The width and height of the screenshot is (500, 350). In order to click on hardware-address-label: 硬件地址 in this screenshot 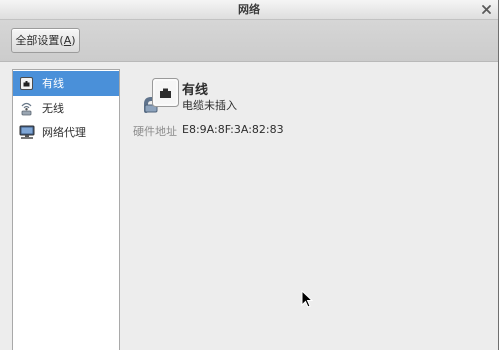, I will do `click(155, 131)`.